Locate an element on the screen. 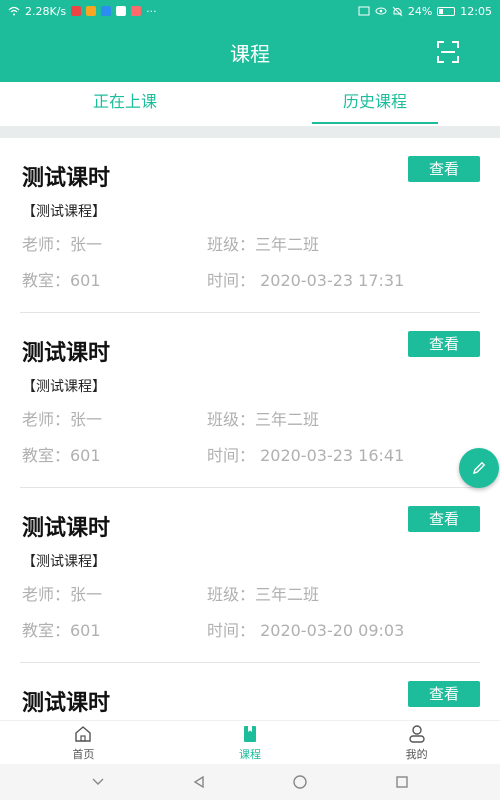 This screenshot has height=800, width=500. status-right: 24% 12:05 is located at coordinates (425, 11).